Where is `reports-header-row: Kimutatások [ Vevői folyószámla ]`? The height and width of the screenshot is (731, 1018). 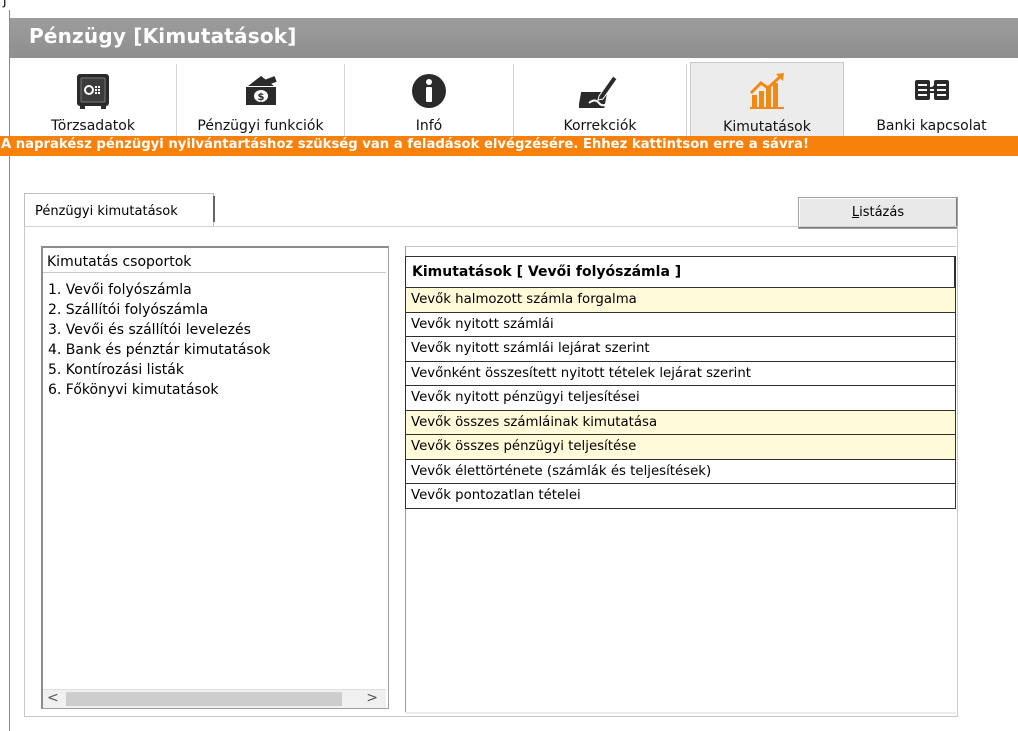
reports-header-row: Kimutatások [ Vevői folyószámla ] is located at coordinates (680, 272).